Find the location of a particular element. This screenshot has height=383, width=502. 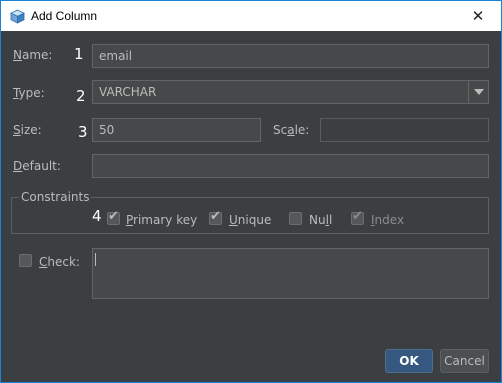

name-label: Name: is located at coordinates (33, 55).